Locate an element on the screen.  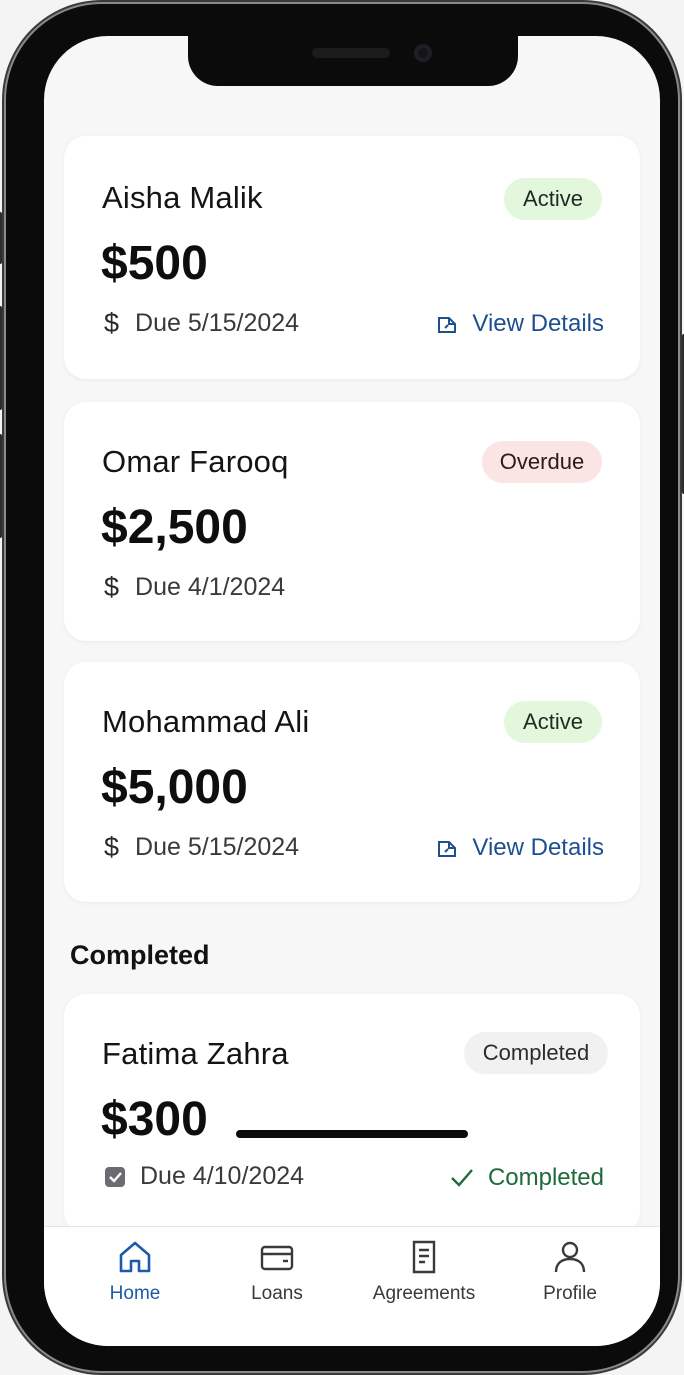
borrower-name: Fatima Zahra is located at coordinates (195, 1053).